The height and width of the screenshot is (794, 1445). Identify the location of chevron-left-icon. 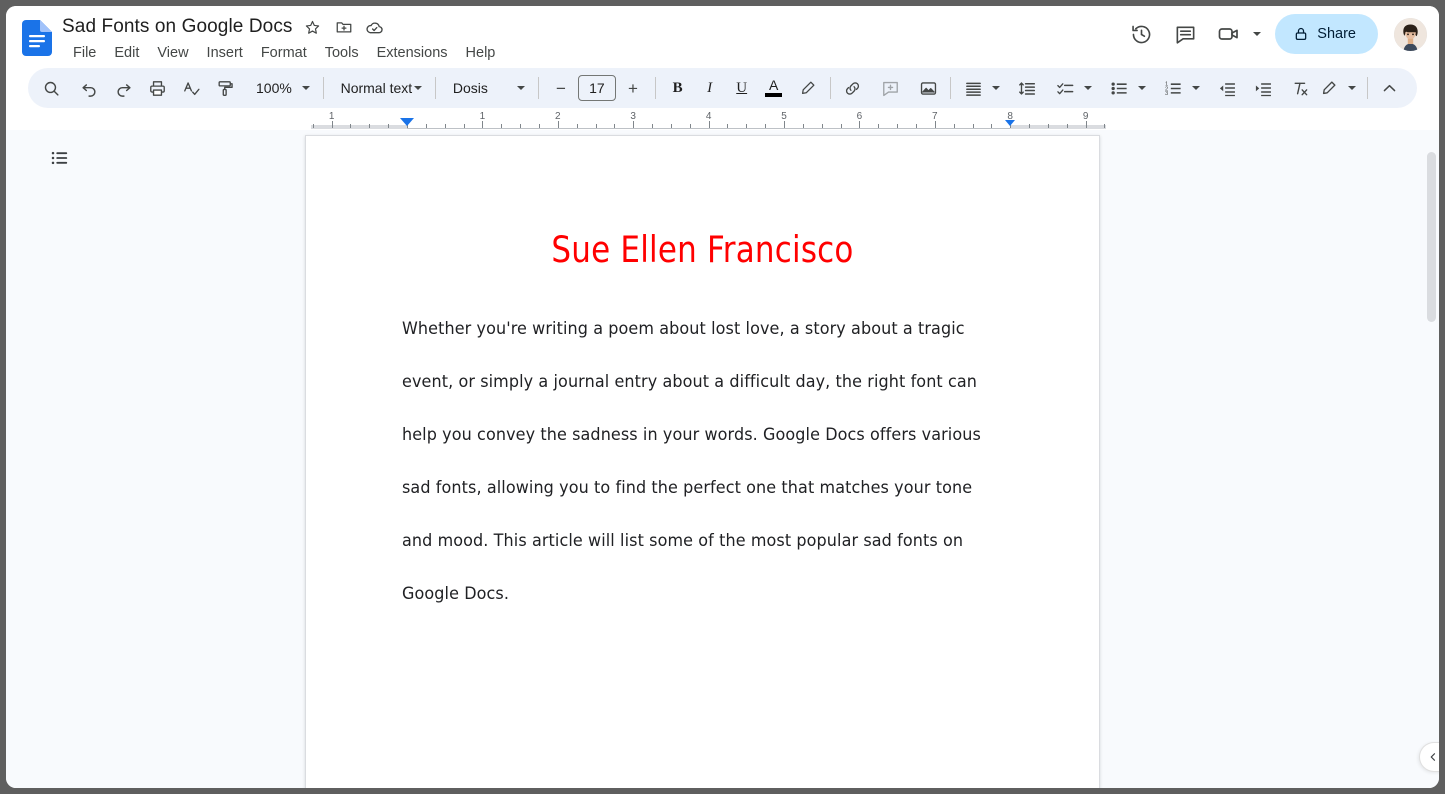
(1433, 757).